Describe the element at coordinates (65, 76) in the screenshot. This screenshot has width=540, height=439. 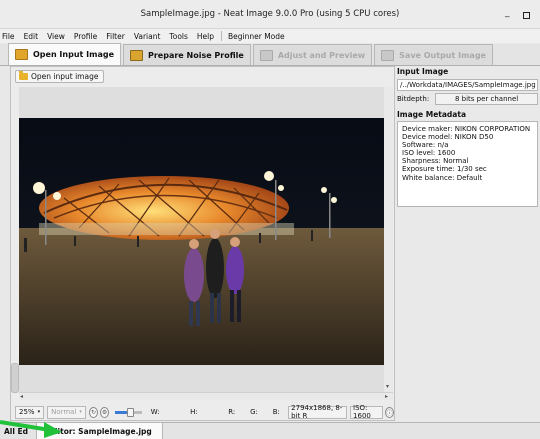
I see `open-button-label: Open input image` at that location.